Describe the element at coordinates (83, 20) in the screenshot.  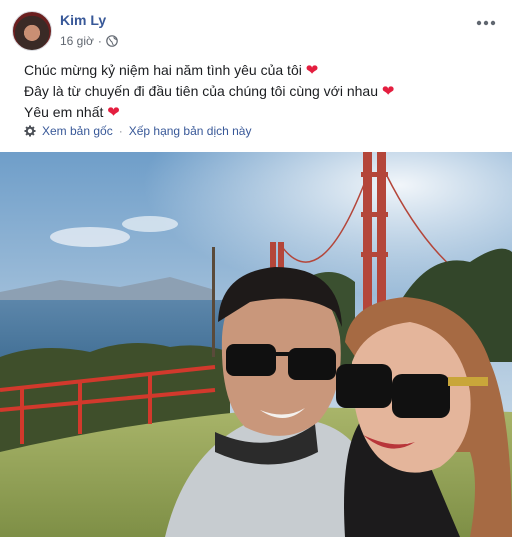
I see `author-name: Kim Ly` at that location.